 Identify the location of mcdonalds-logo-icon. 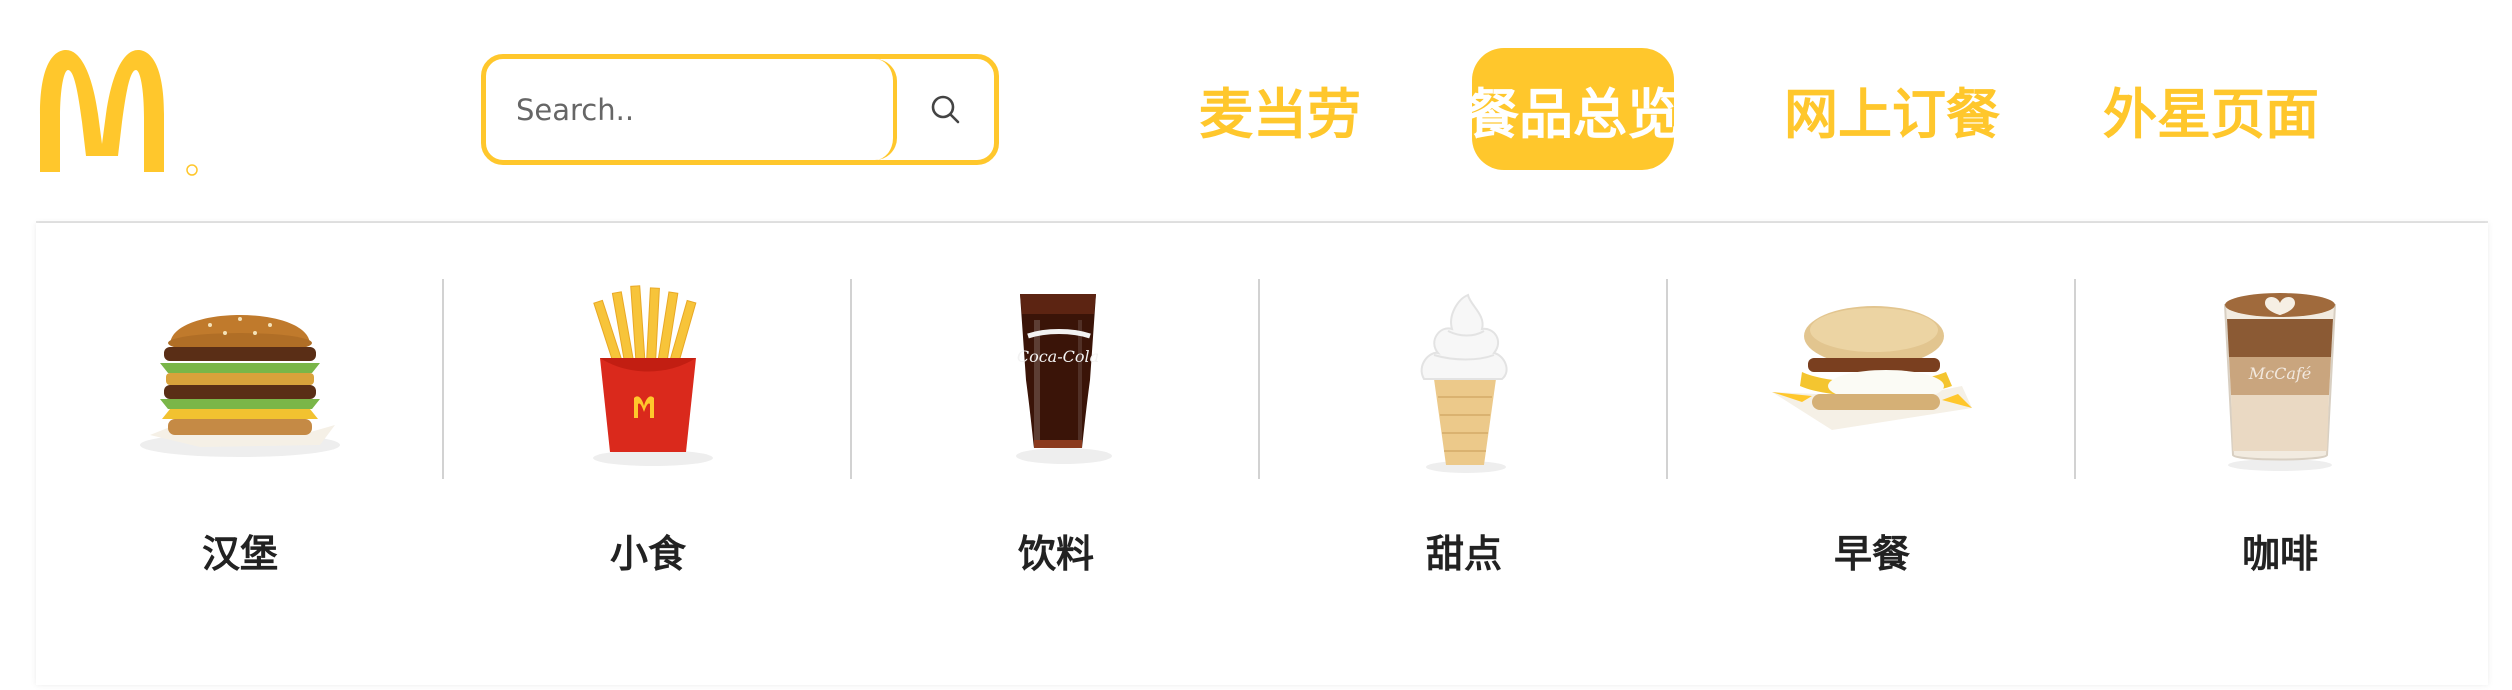
(118, 110).